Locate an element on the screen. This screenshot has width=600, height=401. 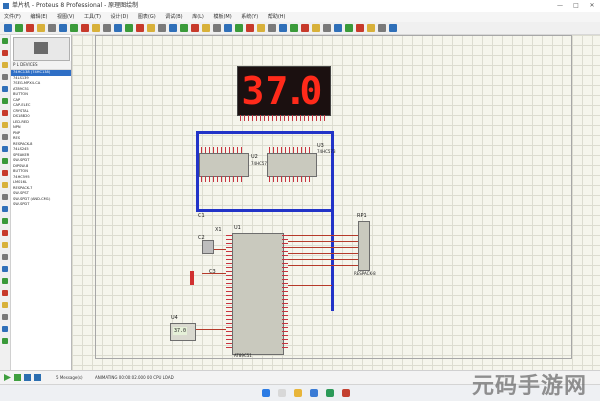
temperature-sensor-ds18b20: 37.0 is located at coordinates (183, 332).